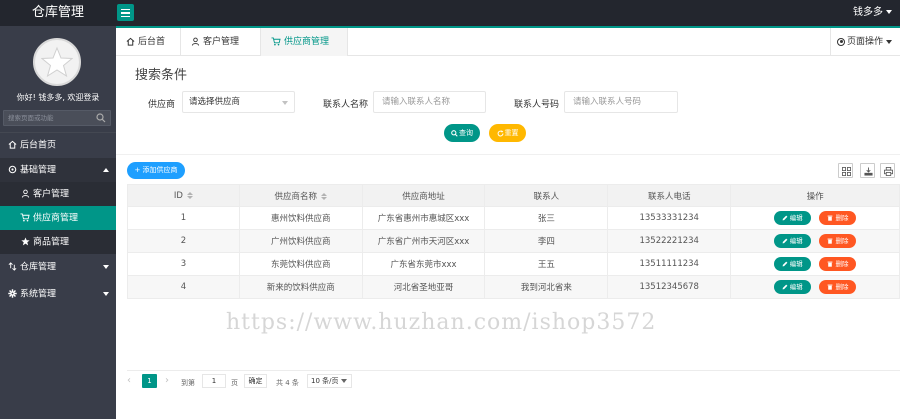 This screenshot has width=900, height=419. What do you see at coordinates (669, 241) in the screenshot?
I see `cell-phone: 13522221234` at bounding box center [669, 241].